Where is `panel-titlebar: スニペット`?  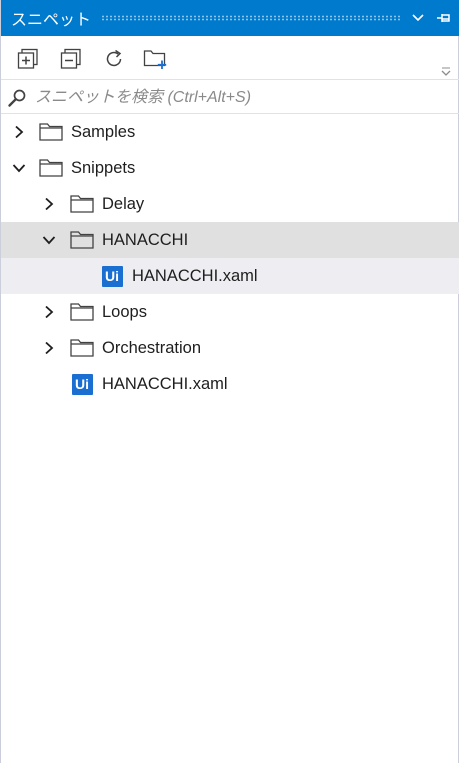 panel-titlebar: スニペット is located at coordinates (230, 18).